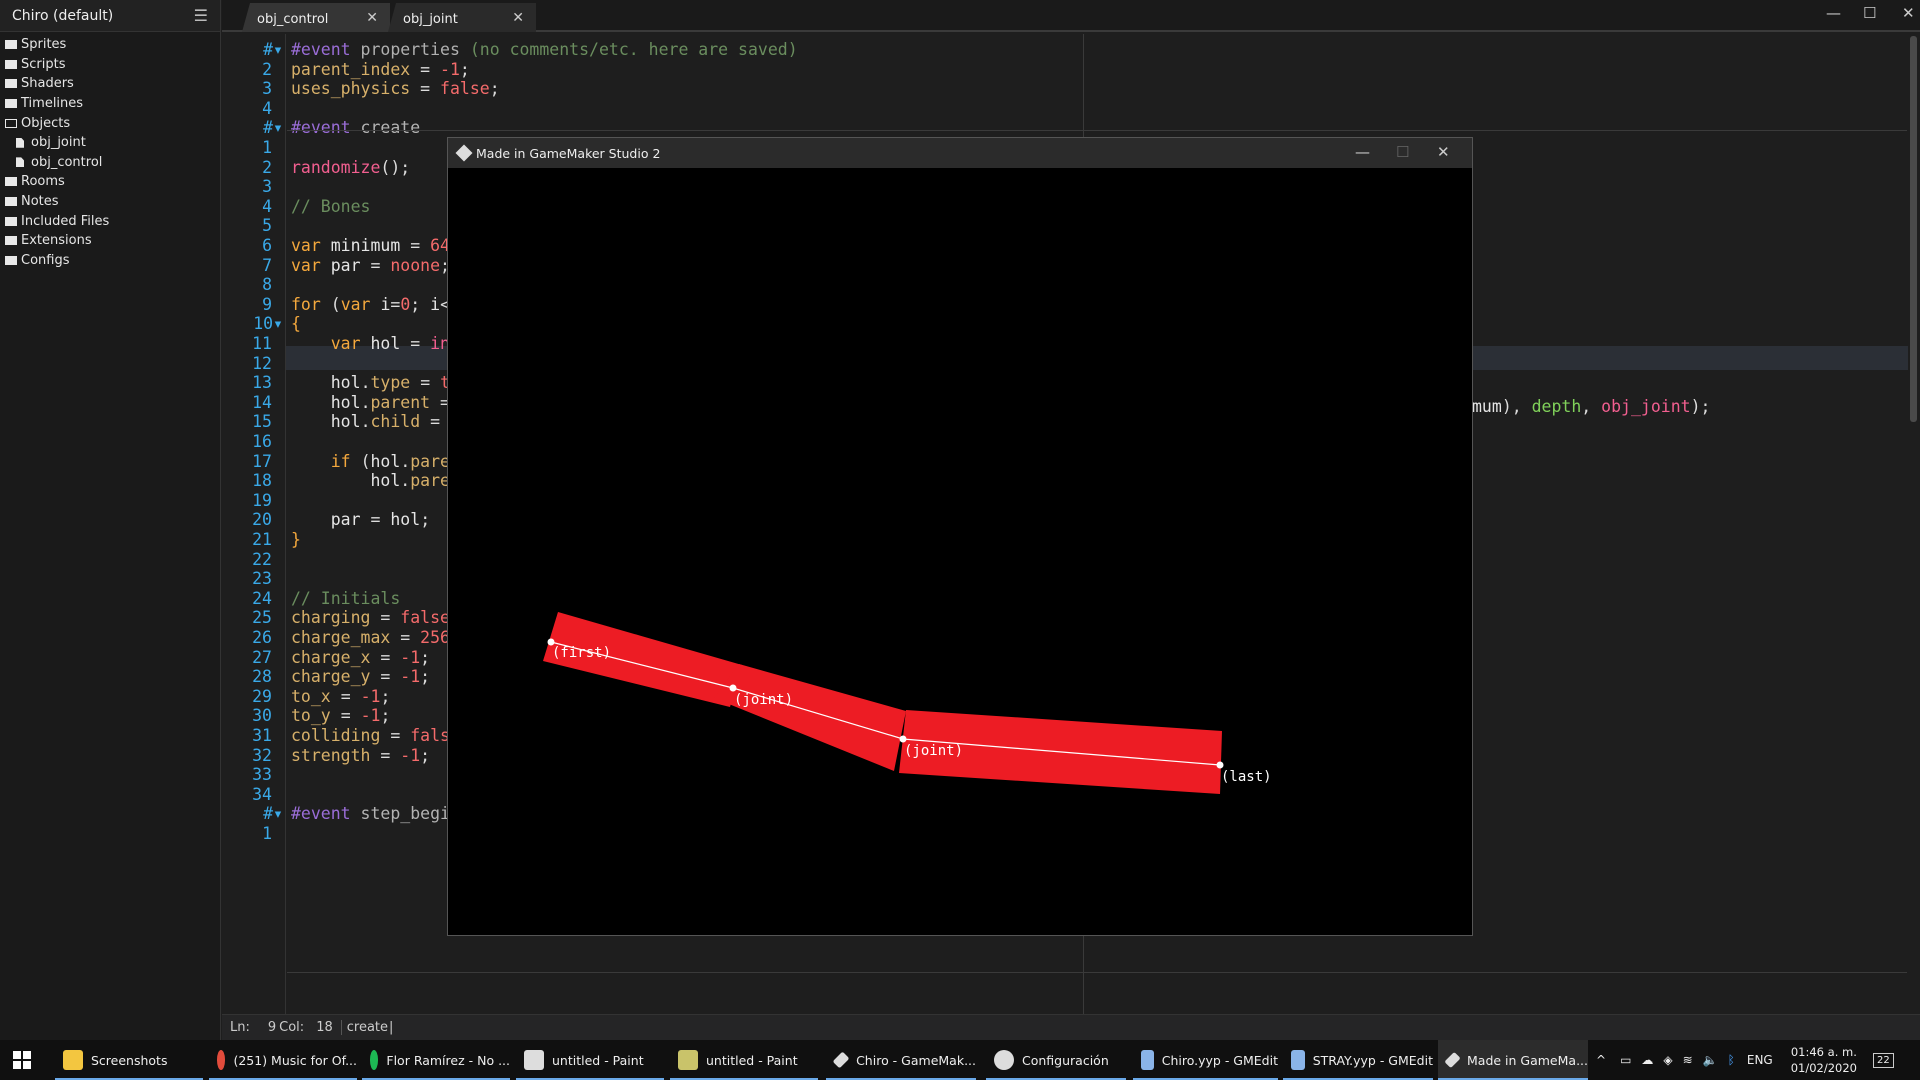 The image size is (1920, 1080). I want to click on taskbar-item: Screenshots, so click(129, 1060).